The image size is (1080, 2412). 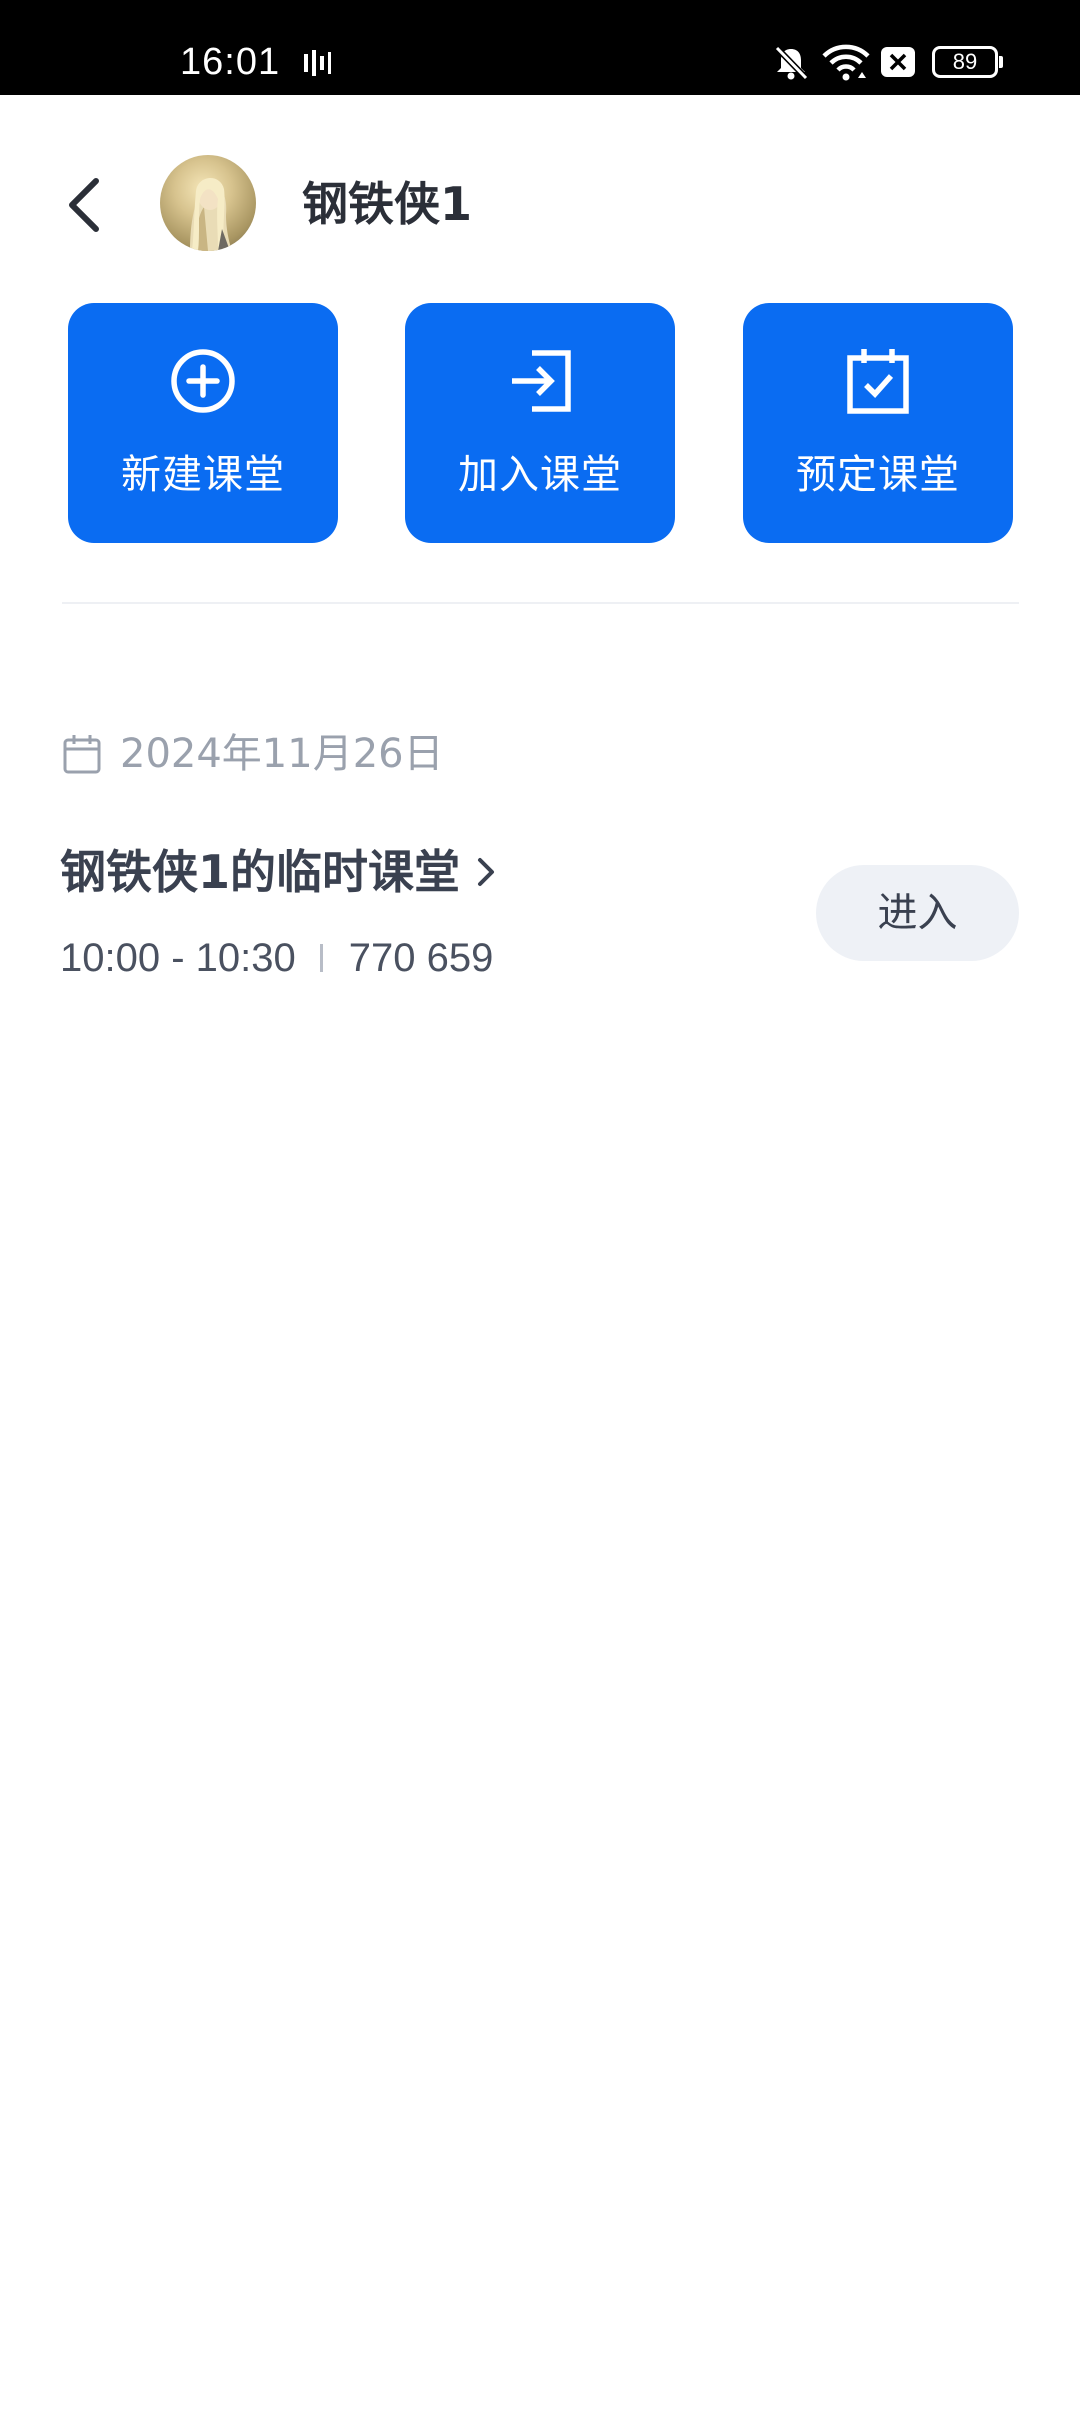 What do you see at coordinates (282, 754) in the screenshot?
I see `date-text: 2024年11月26日` at bounding box center [282, 754].